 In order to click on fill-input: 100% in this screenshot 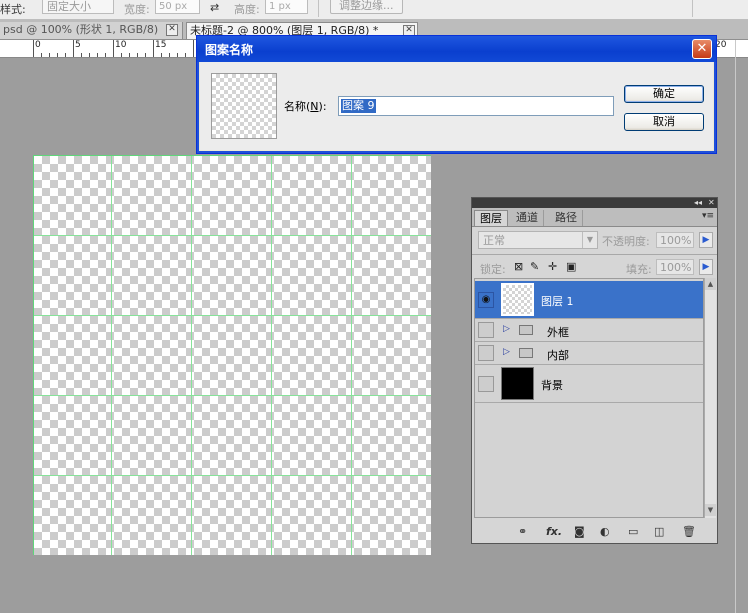, I will do `click(675, 267)`.